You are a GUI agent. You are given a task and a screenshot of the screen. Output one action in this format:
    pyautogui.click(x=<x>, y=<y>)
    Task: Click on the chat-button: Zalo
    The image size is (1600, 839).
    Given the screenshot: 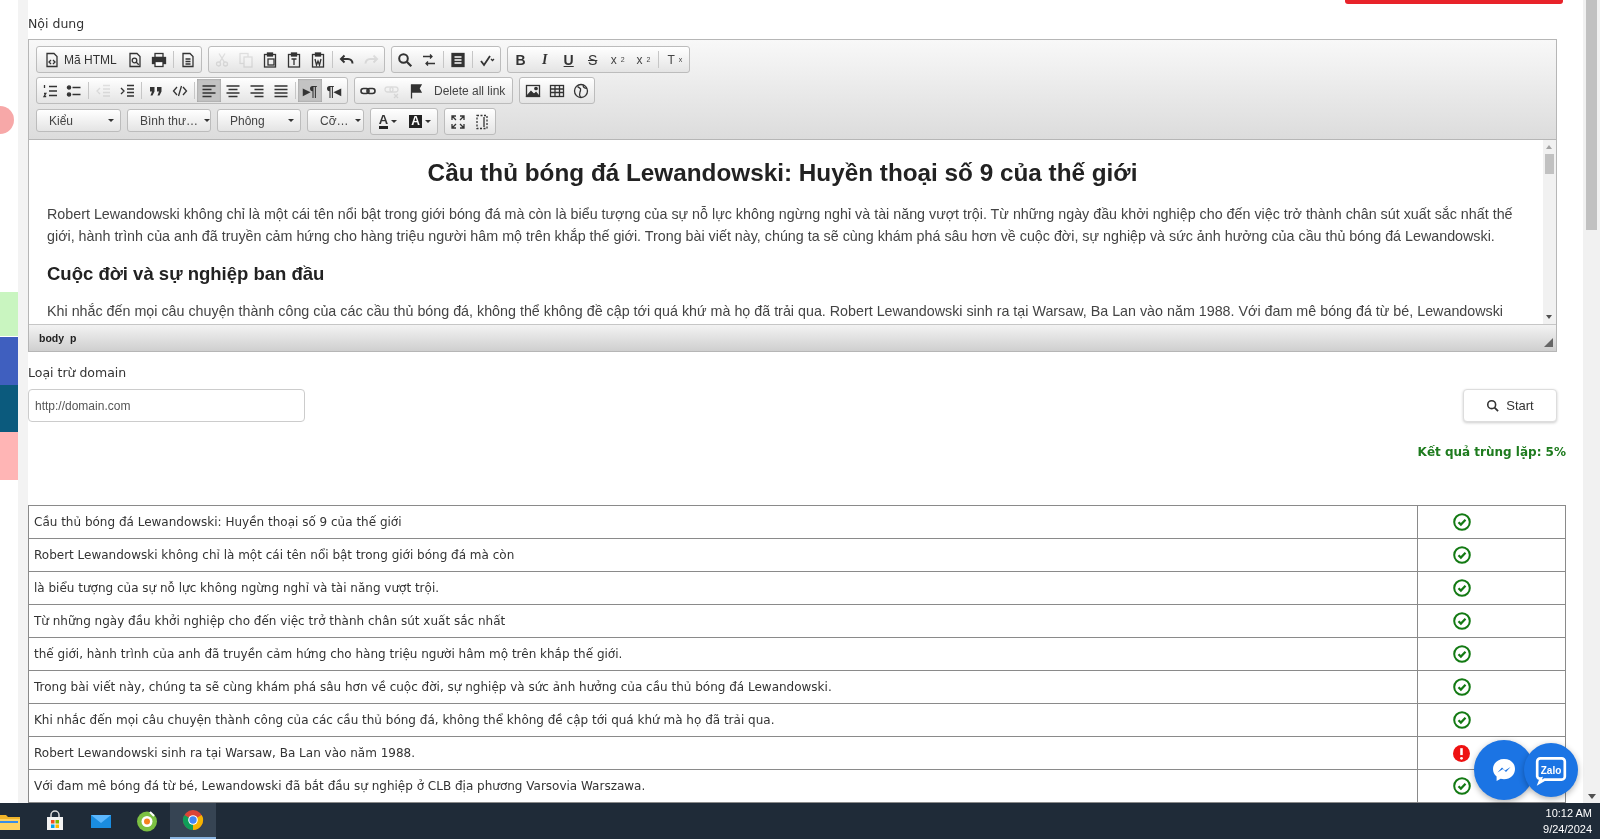 What is the action you would take?
    pyautogui.click(x=1551, y=770)
    